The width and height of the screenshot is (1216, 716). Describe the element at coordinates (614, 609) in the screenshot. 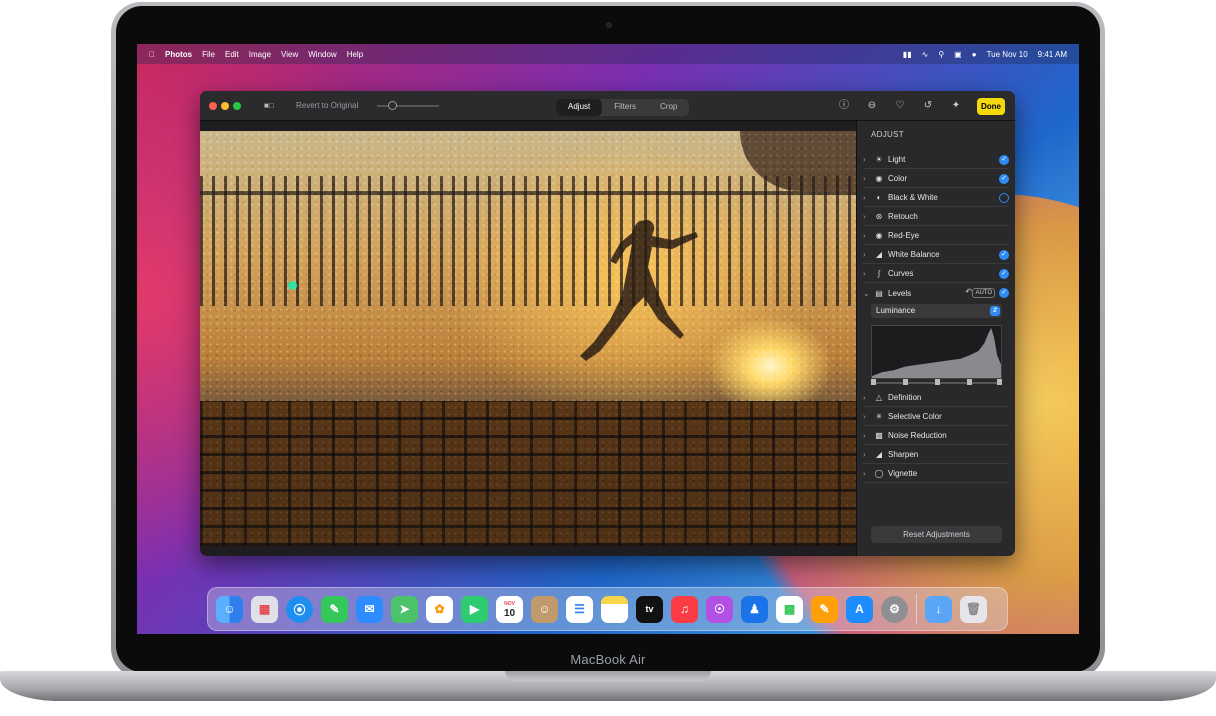

I see `notes-icon` at that location.